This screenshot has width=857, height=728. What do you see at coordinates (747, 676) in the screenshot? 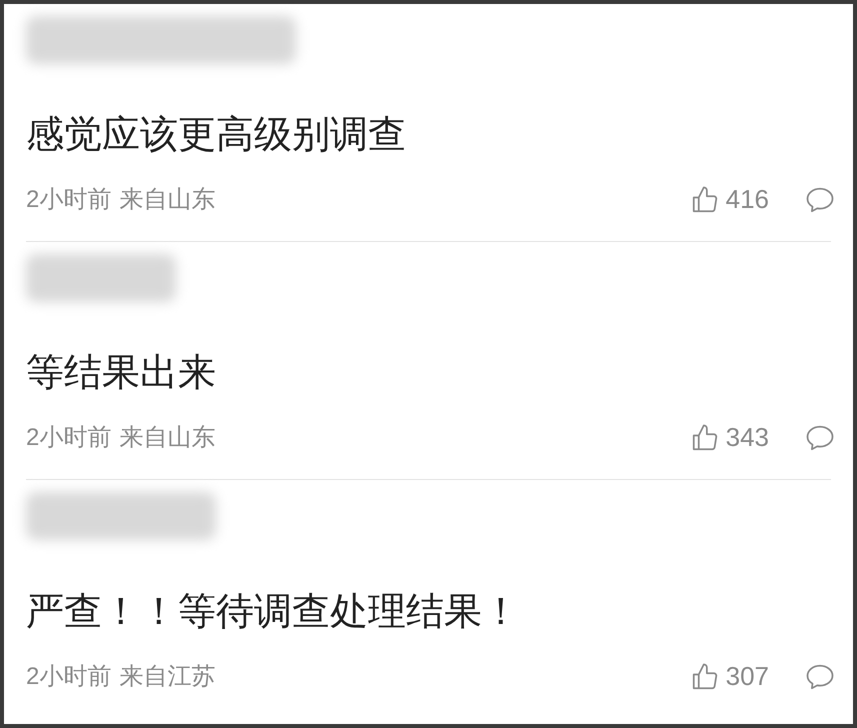
I see `like-count: 307` at bounding box center [747, 676].